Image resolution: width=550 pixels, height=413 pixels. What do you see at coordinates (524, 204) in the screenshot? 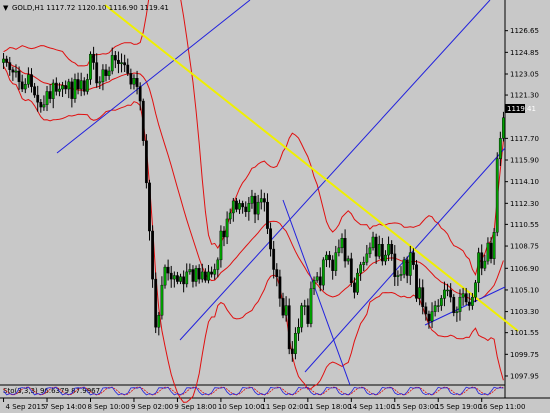
I see `y-tick-label: 1112.30` at bounding box center [524, 204].